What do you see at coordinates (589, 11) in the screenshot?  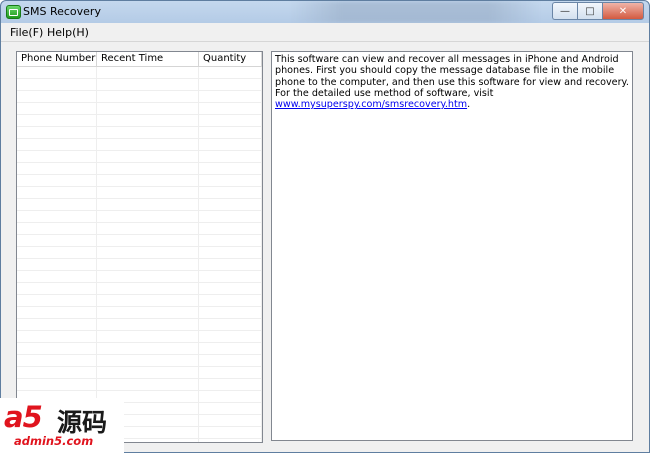 I see `maximize-button: □` at bounding box center [589, 11].